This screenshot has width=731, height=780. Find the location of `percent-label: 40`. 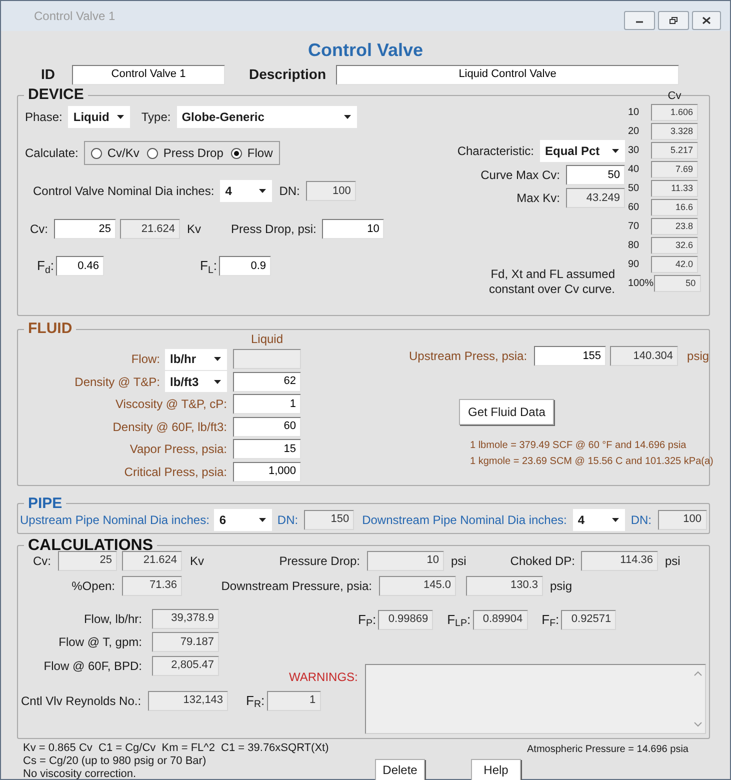

percent-label: 40 is located at coordinates (634, 170).